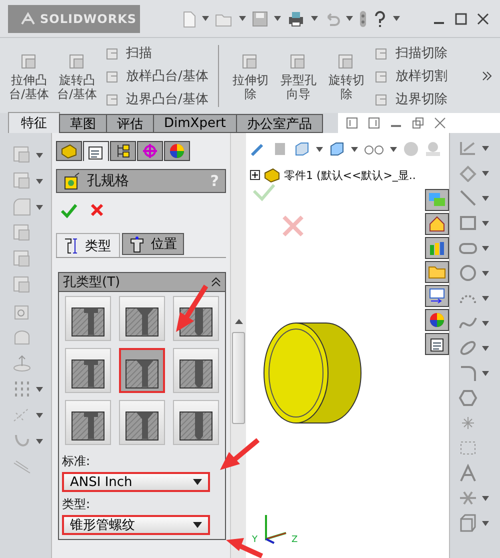  What do you see at coordinates (410, 75) in the screenshot?
I see `ribbon-button: 放样切割` at bounding box center [410, 75].